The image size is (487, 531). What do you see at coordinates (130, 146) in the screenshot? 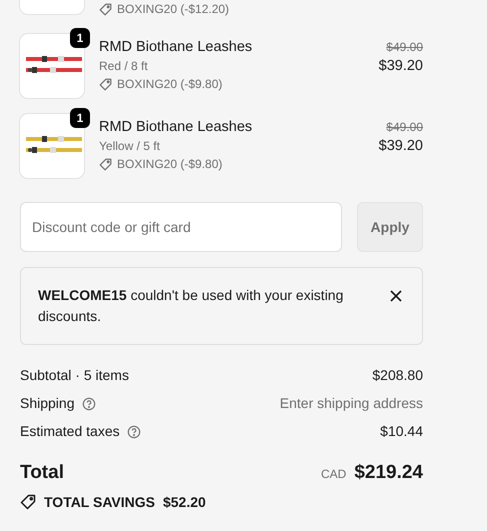
I see `product-variant: Yellow / 5 ft` at bounding box center [130, 146].